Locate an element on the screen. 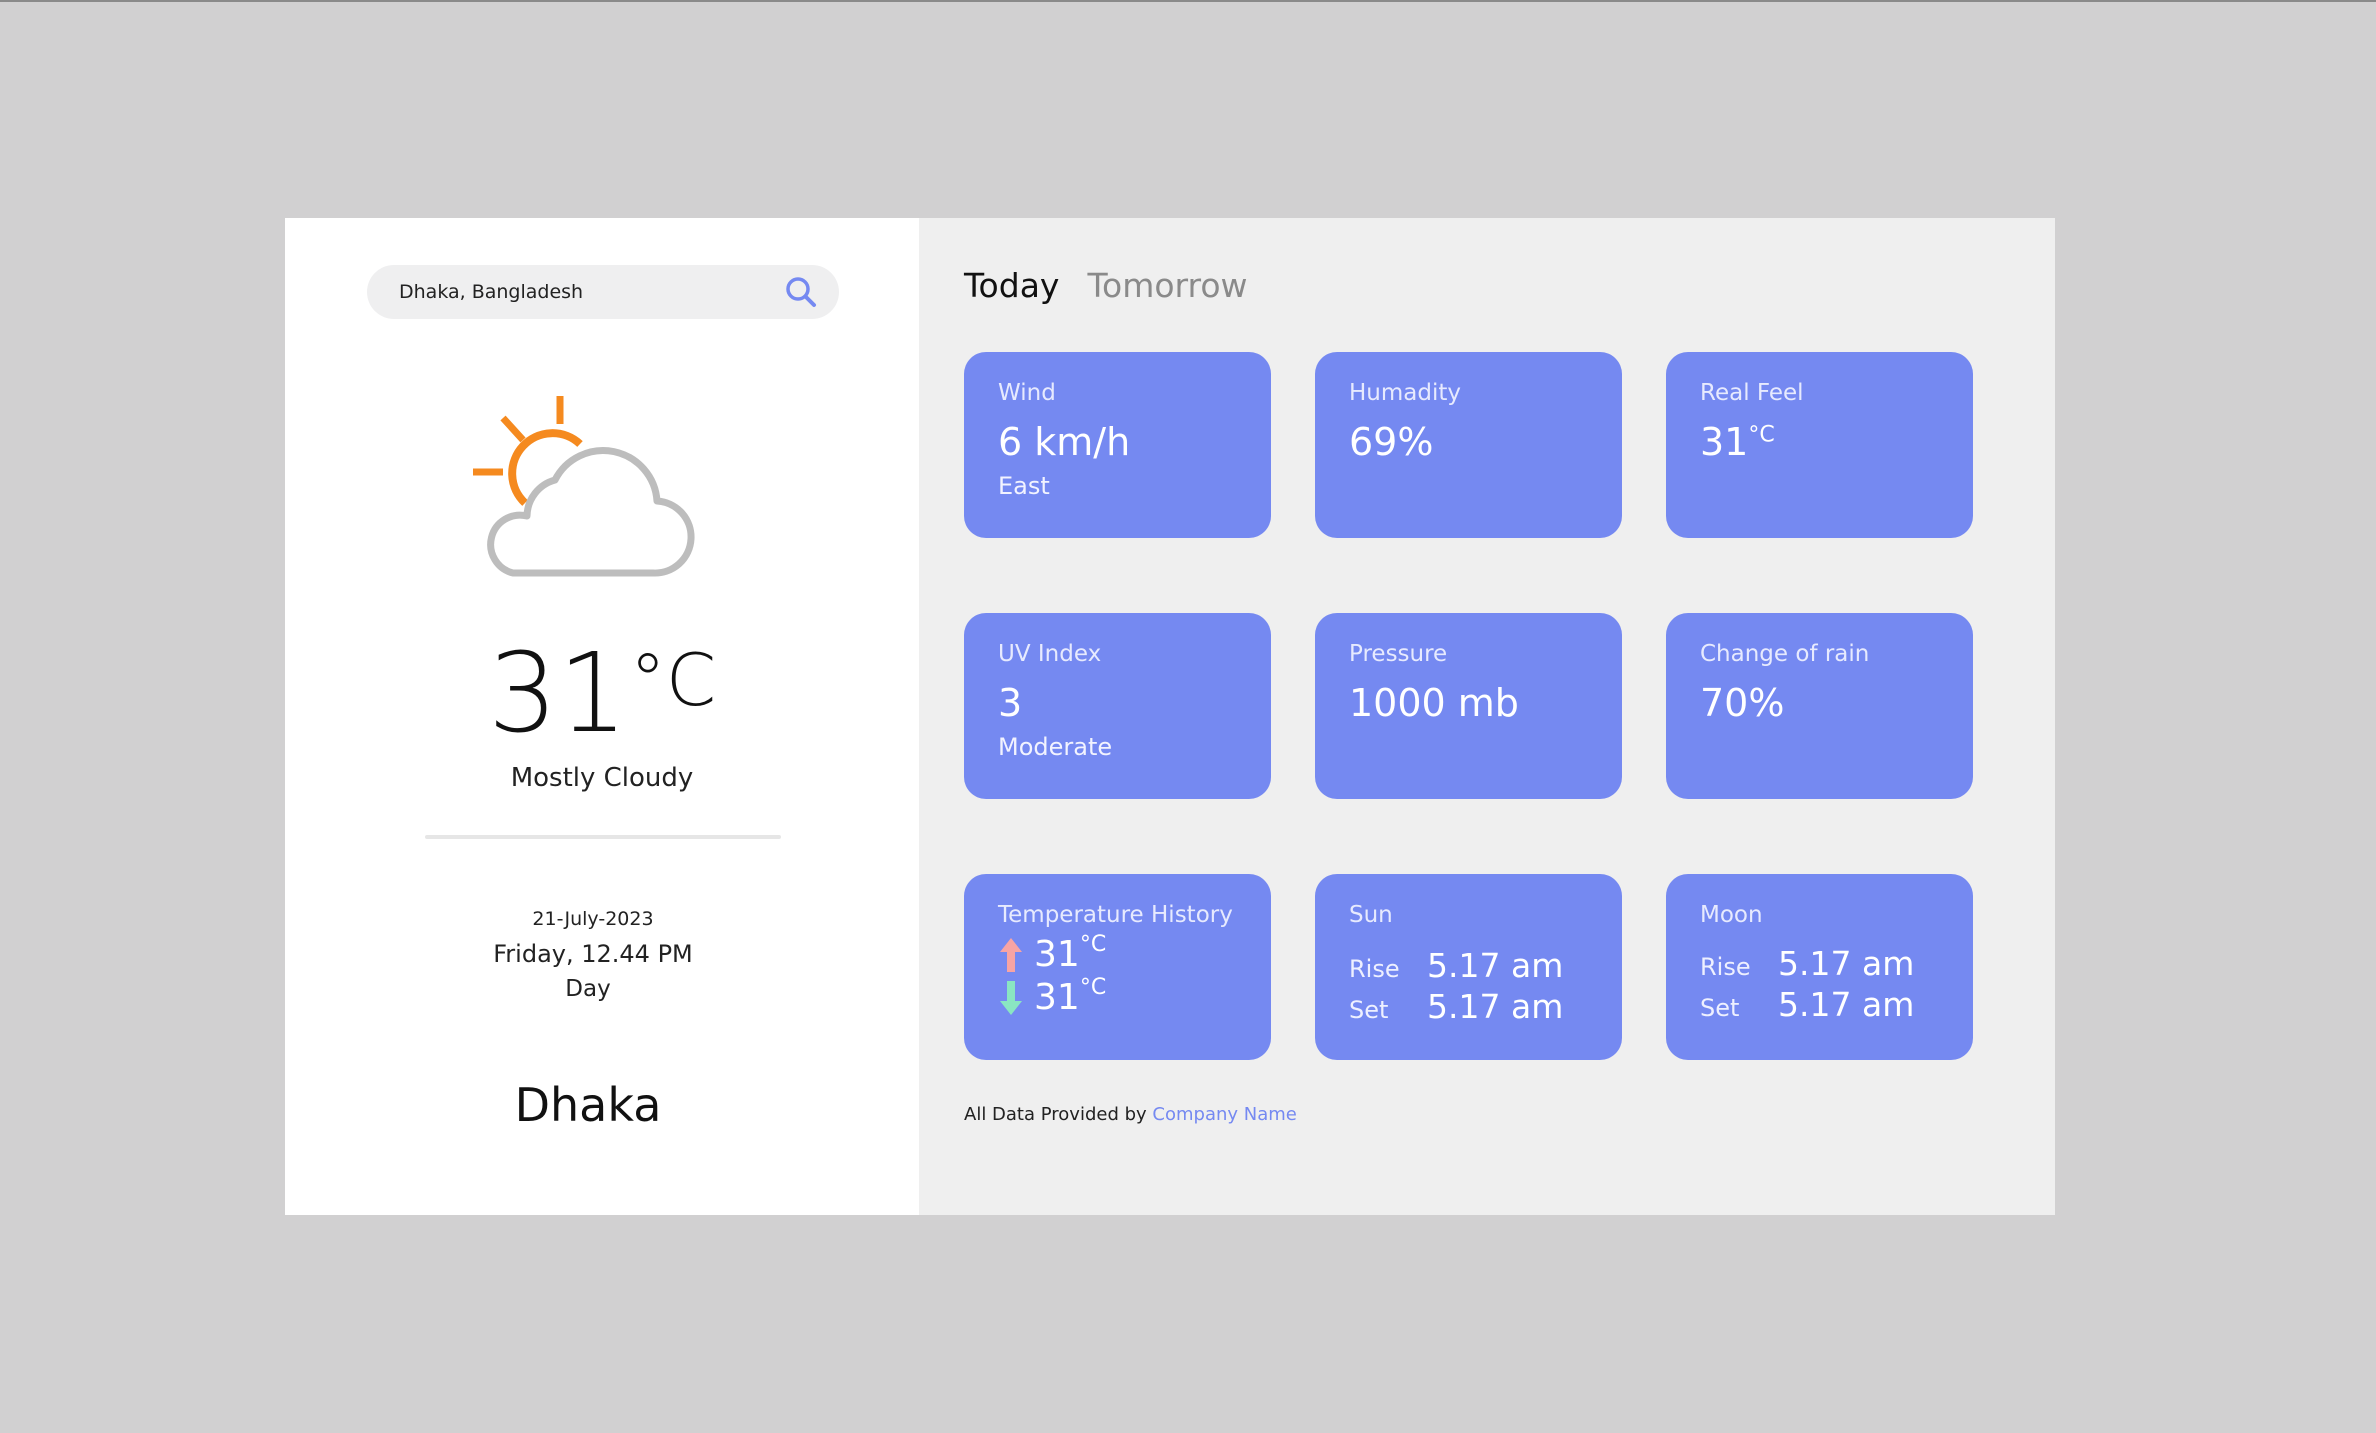  pressure-card: Pressure 1000 mb is located at coordinates (1468, 706).